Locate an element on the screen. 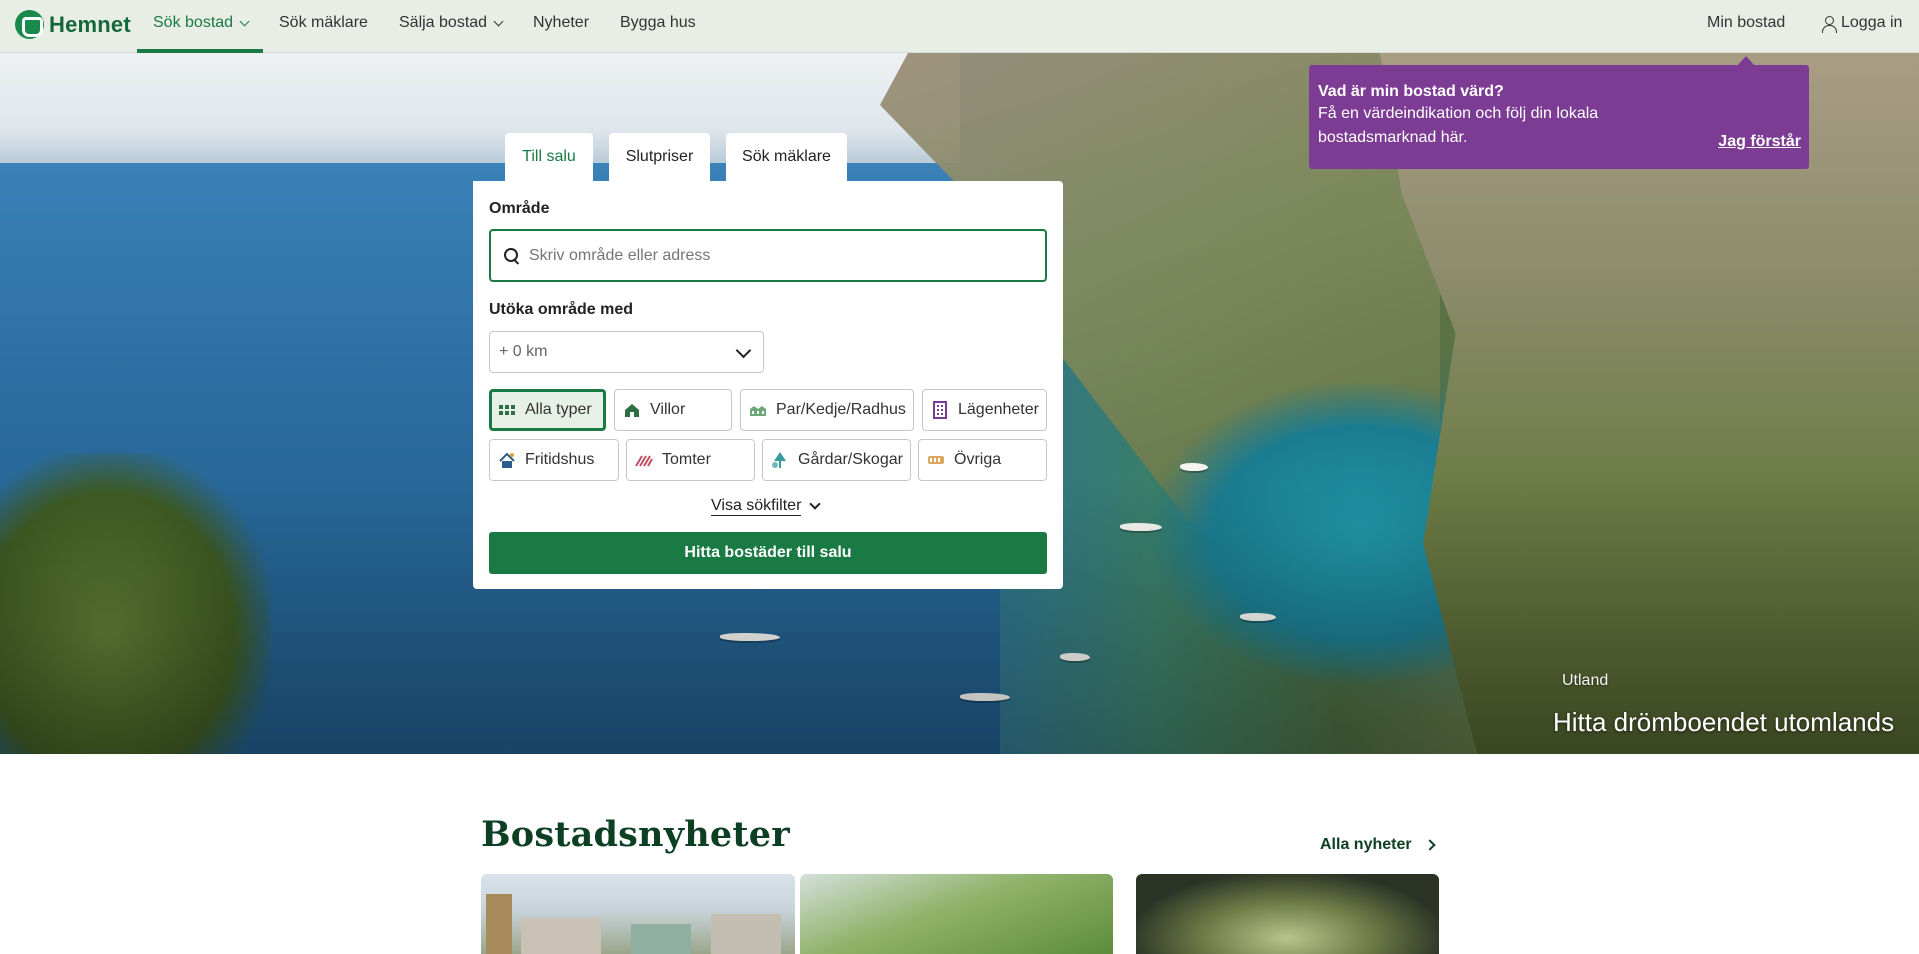 This screenshot has width=1919, height=954. chevron-right-icon is located at coordinates (1429, 845).